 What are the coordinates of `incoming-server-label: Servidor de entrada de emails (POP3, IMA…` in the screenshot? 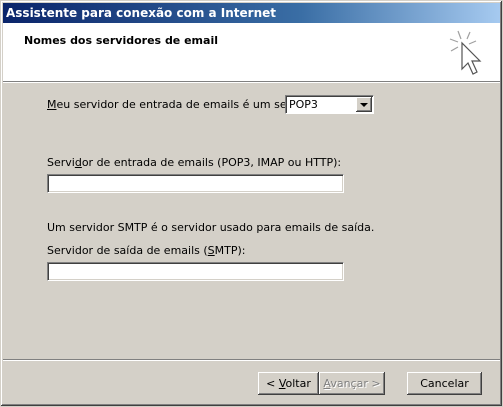 It's located at (194, 162).